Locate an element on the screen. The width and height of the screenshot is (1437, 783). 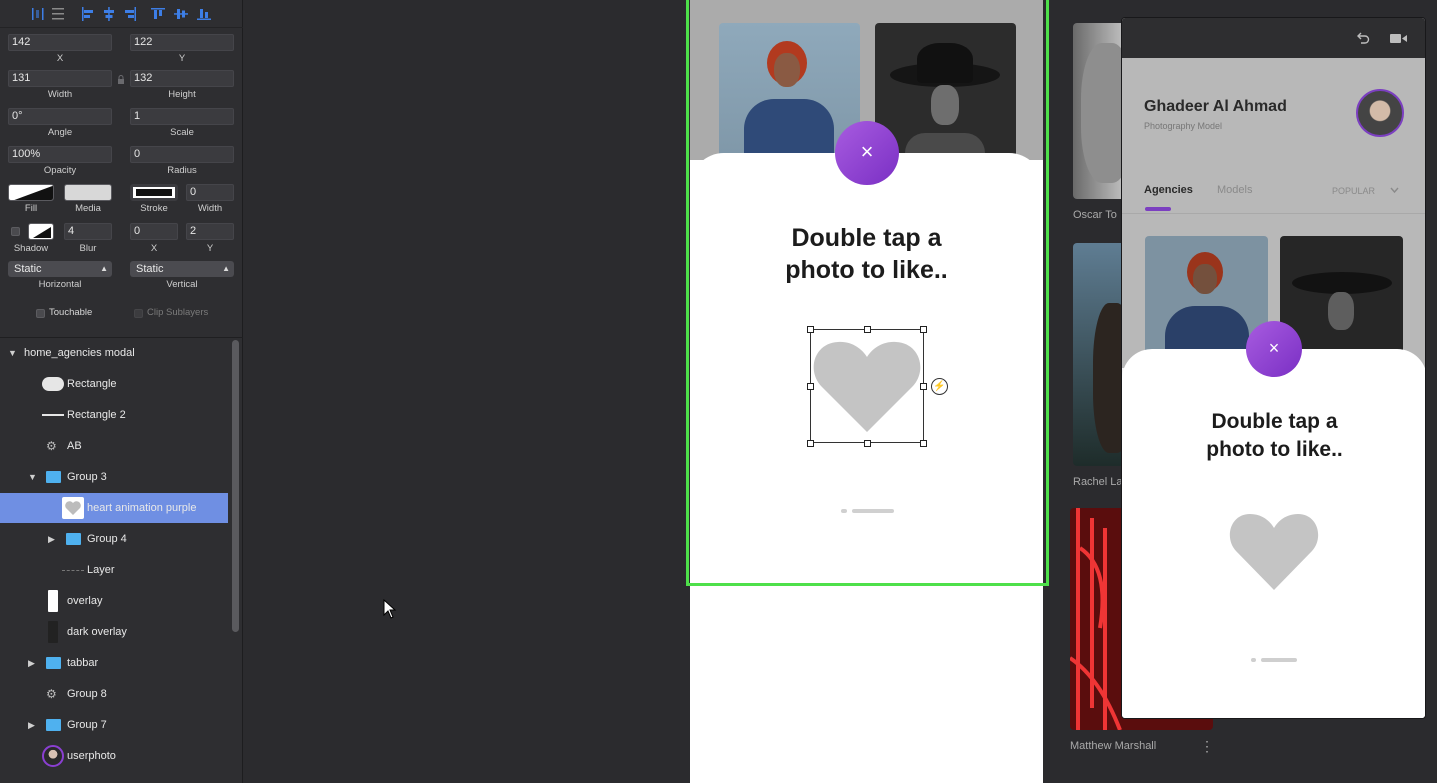
vertical-select-value: Static is located at coordinates (150, 269).